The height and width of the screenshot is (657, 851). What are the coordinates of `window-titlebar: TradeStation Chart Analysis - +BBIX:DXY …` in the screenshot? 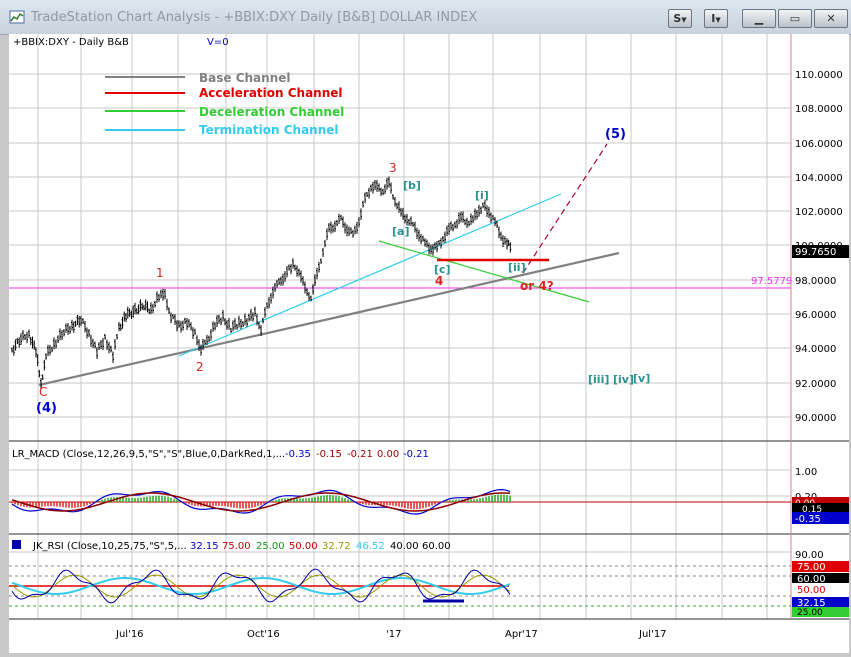 It's located at (425, 17).